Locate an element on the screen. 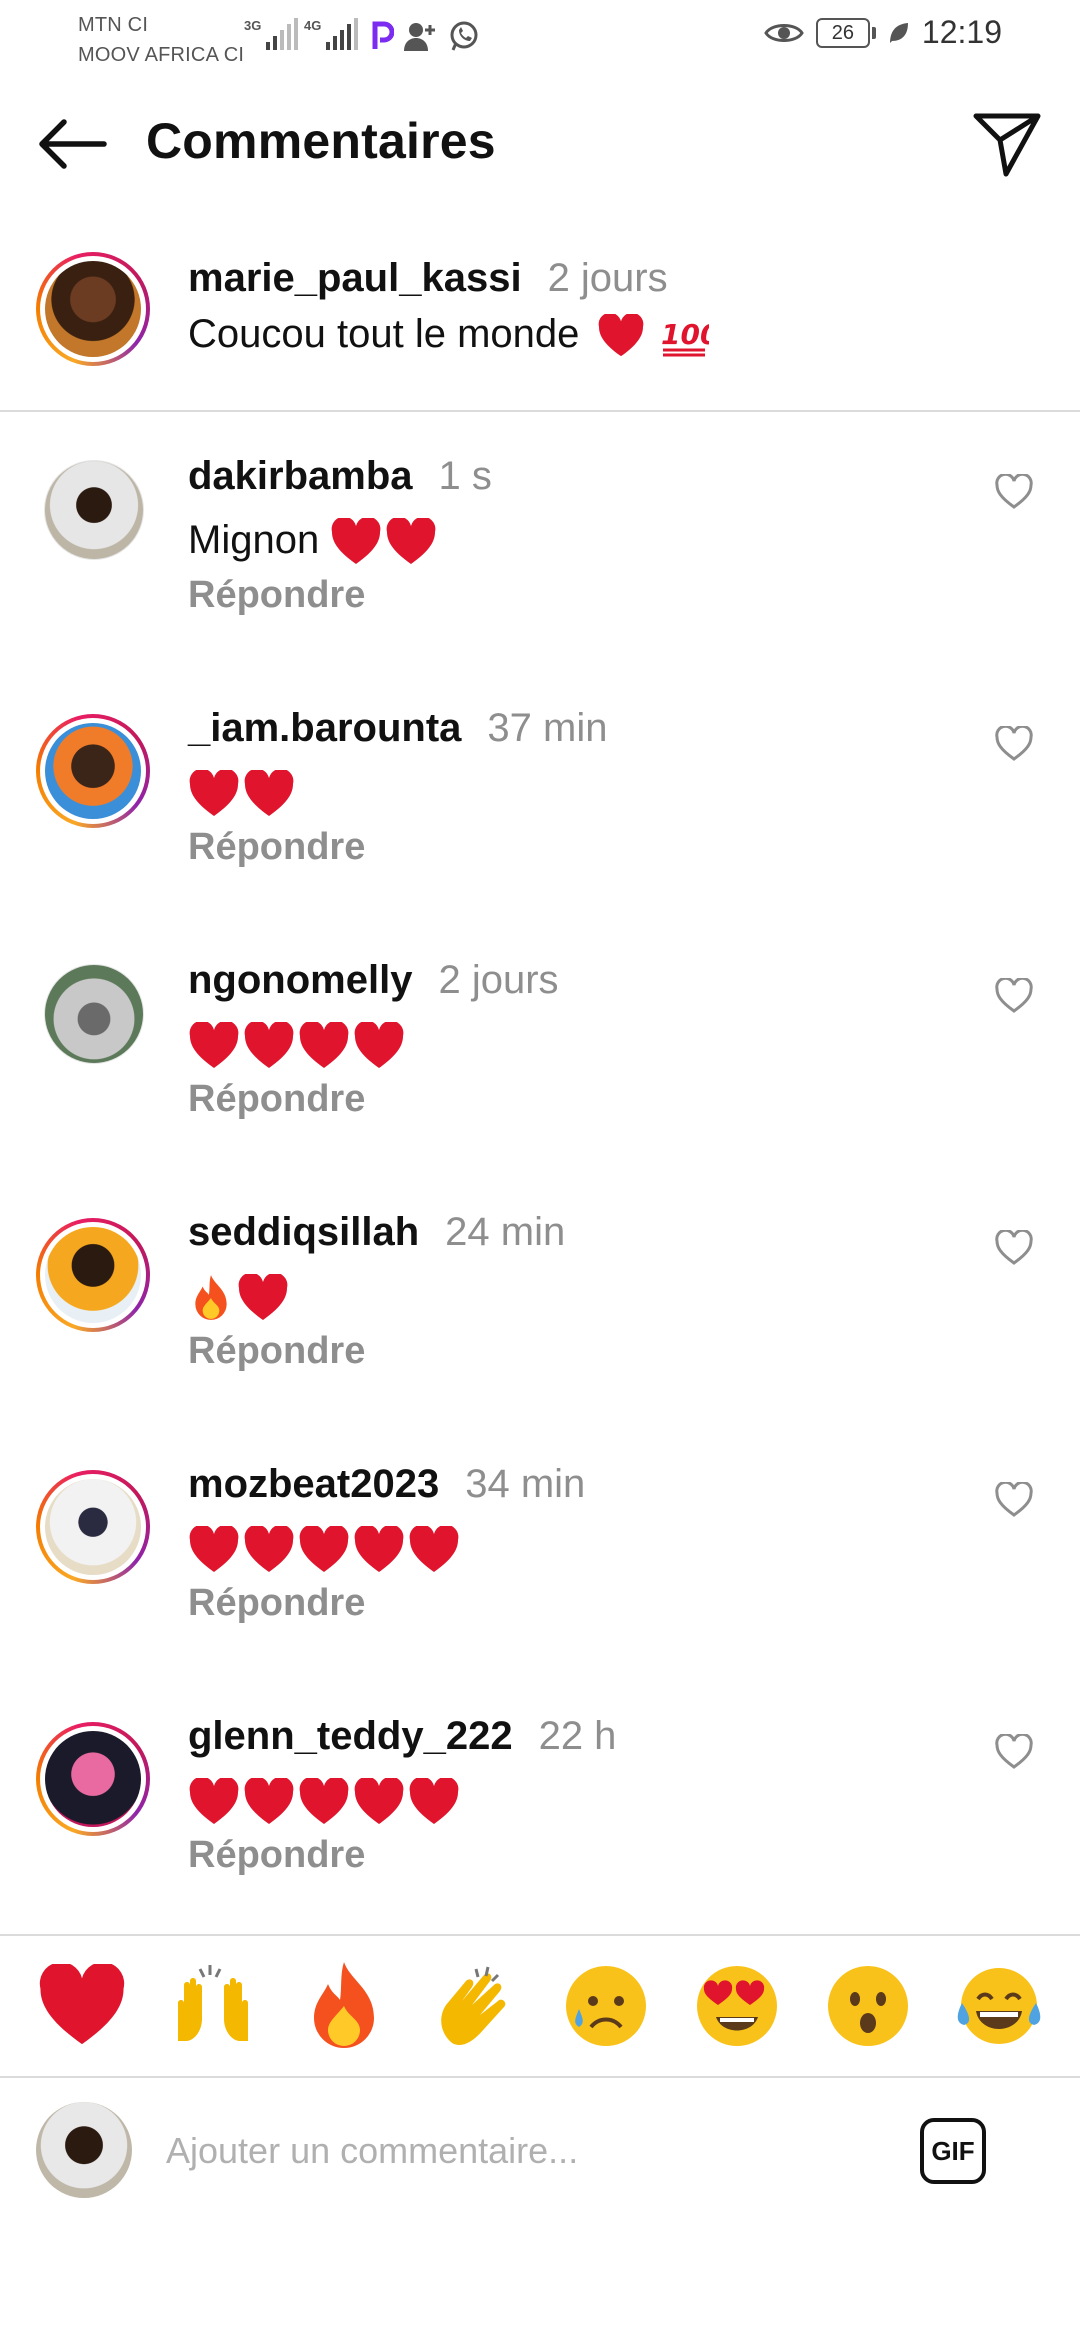  network-type-2: 4G is located at coordinates (313, 25).